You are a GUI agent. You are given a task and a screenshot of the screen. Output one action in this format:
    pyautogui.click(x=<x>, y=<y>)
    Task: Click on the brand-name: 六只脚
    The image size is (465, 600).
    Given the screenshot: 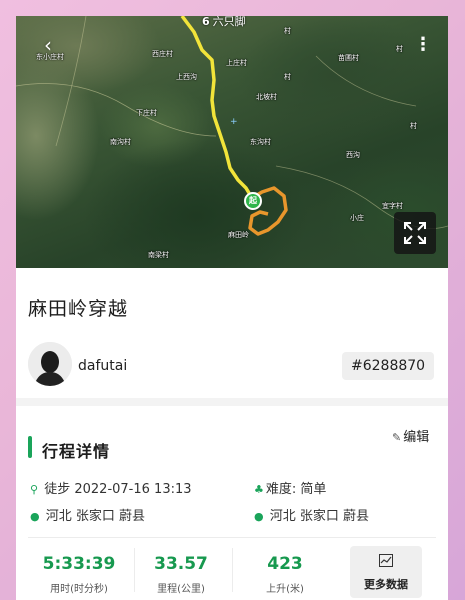 What is the action you would take?
    pyautogui.click(x=229, y=22)
    